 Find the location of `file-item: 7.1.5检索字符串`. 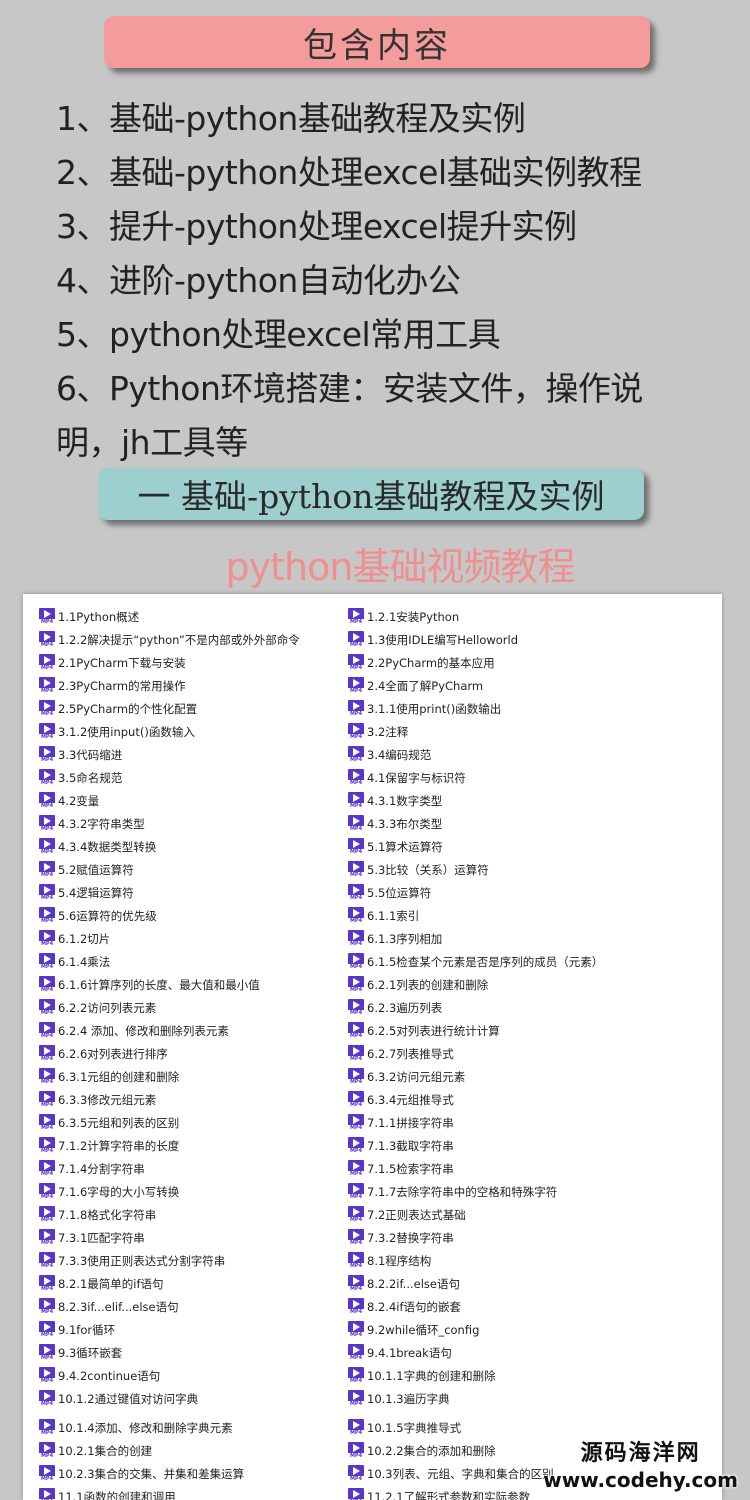

file-item: 7.1.5检索字符串 is located at coordinates (533, 1168).